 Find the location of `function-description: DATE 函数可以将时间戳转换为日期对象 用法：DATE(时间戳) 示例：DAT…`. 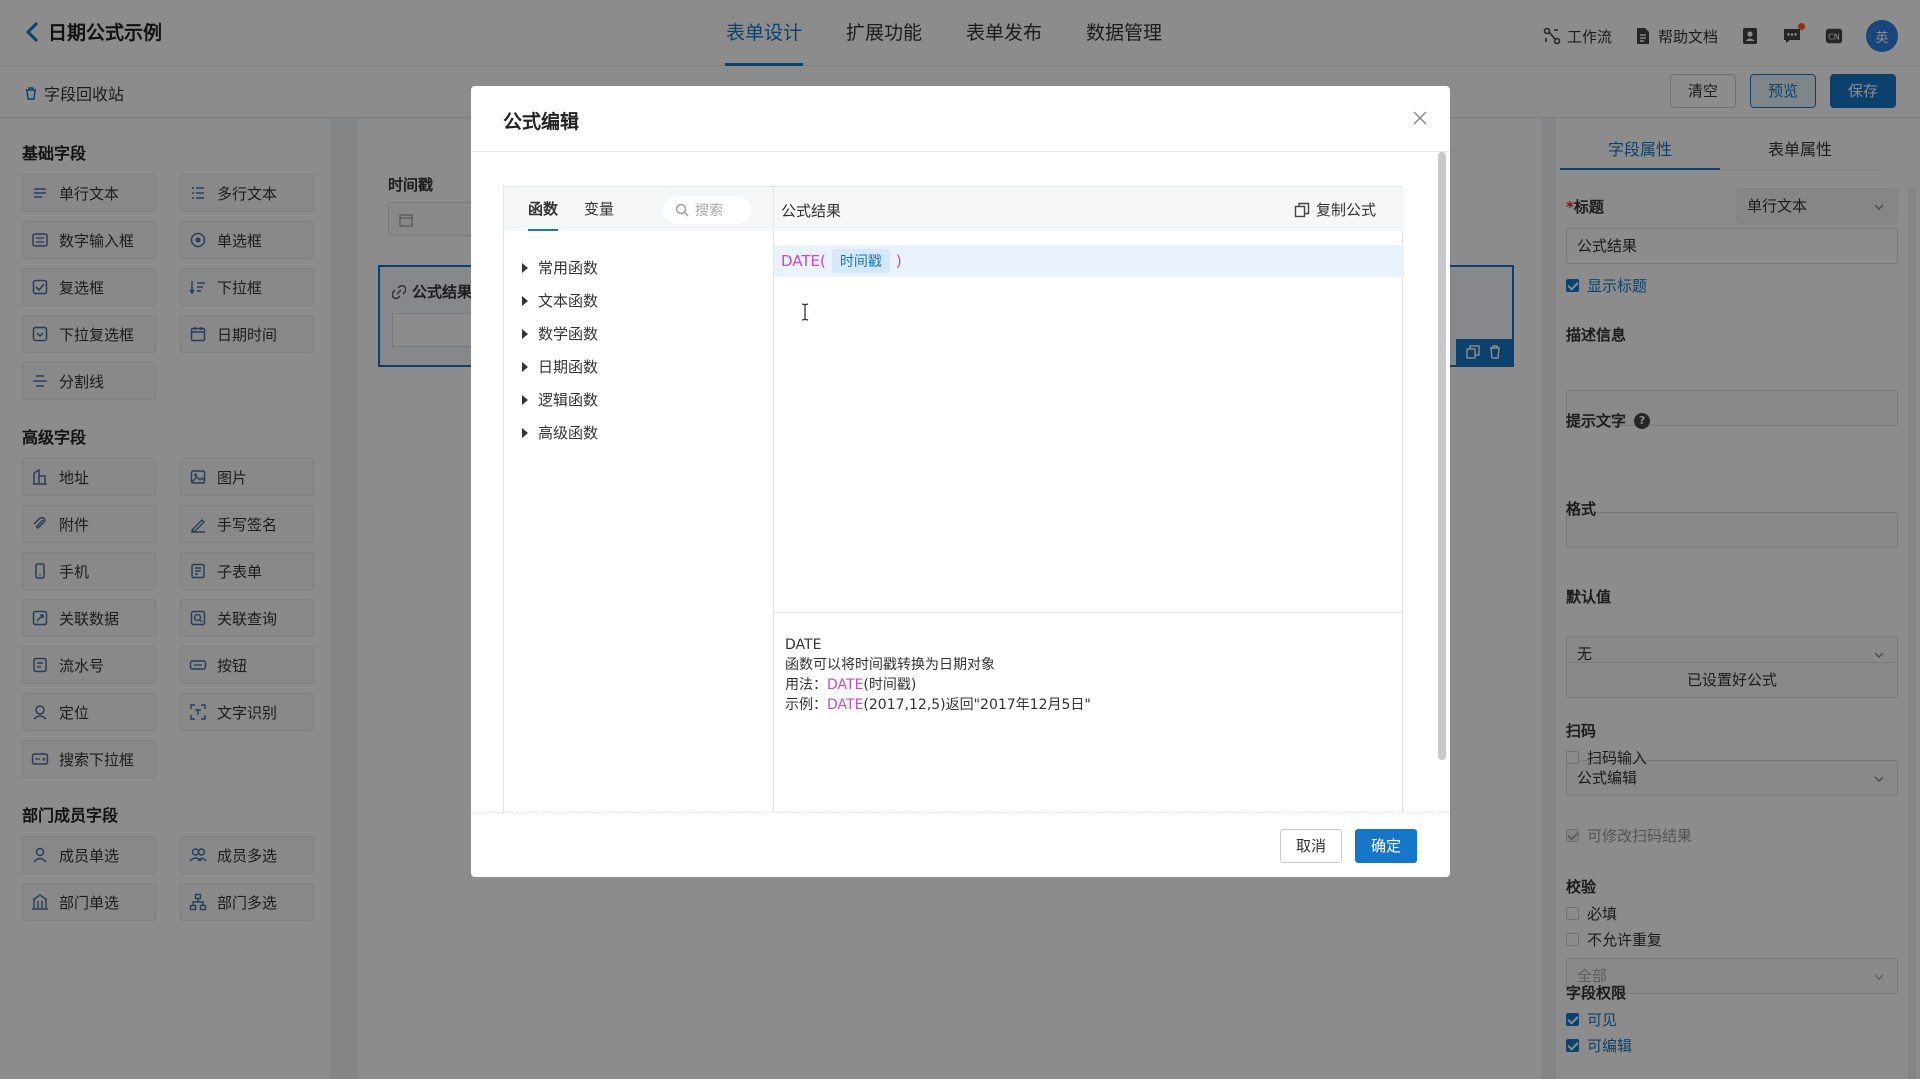

function-description: DATE 函数可以将时间戳转换为日期对象 用法：DATE(时间戳) 示例：DAT… is located at coordinates (938, 675).